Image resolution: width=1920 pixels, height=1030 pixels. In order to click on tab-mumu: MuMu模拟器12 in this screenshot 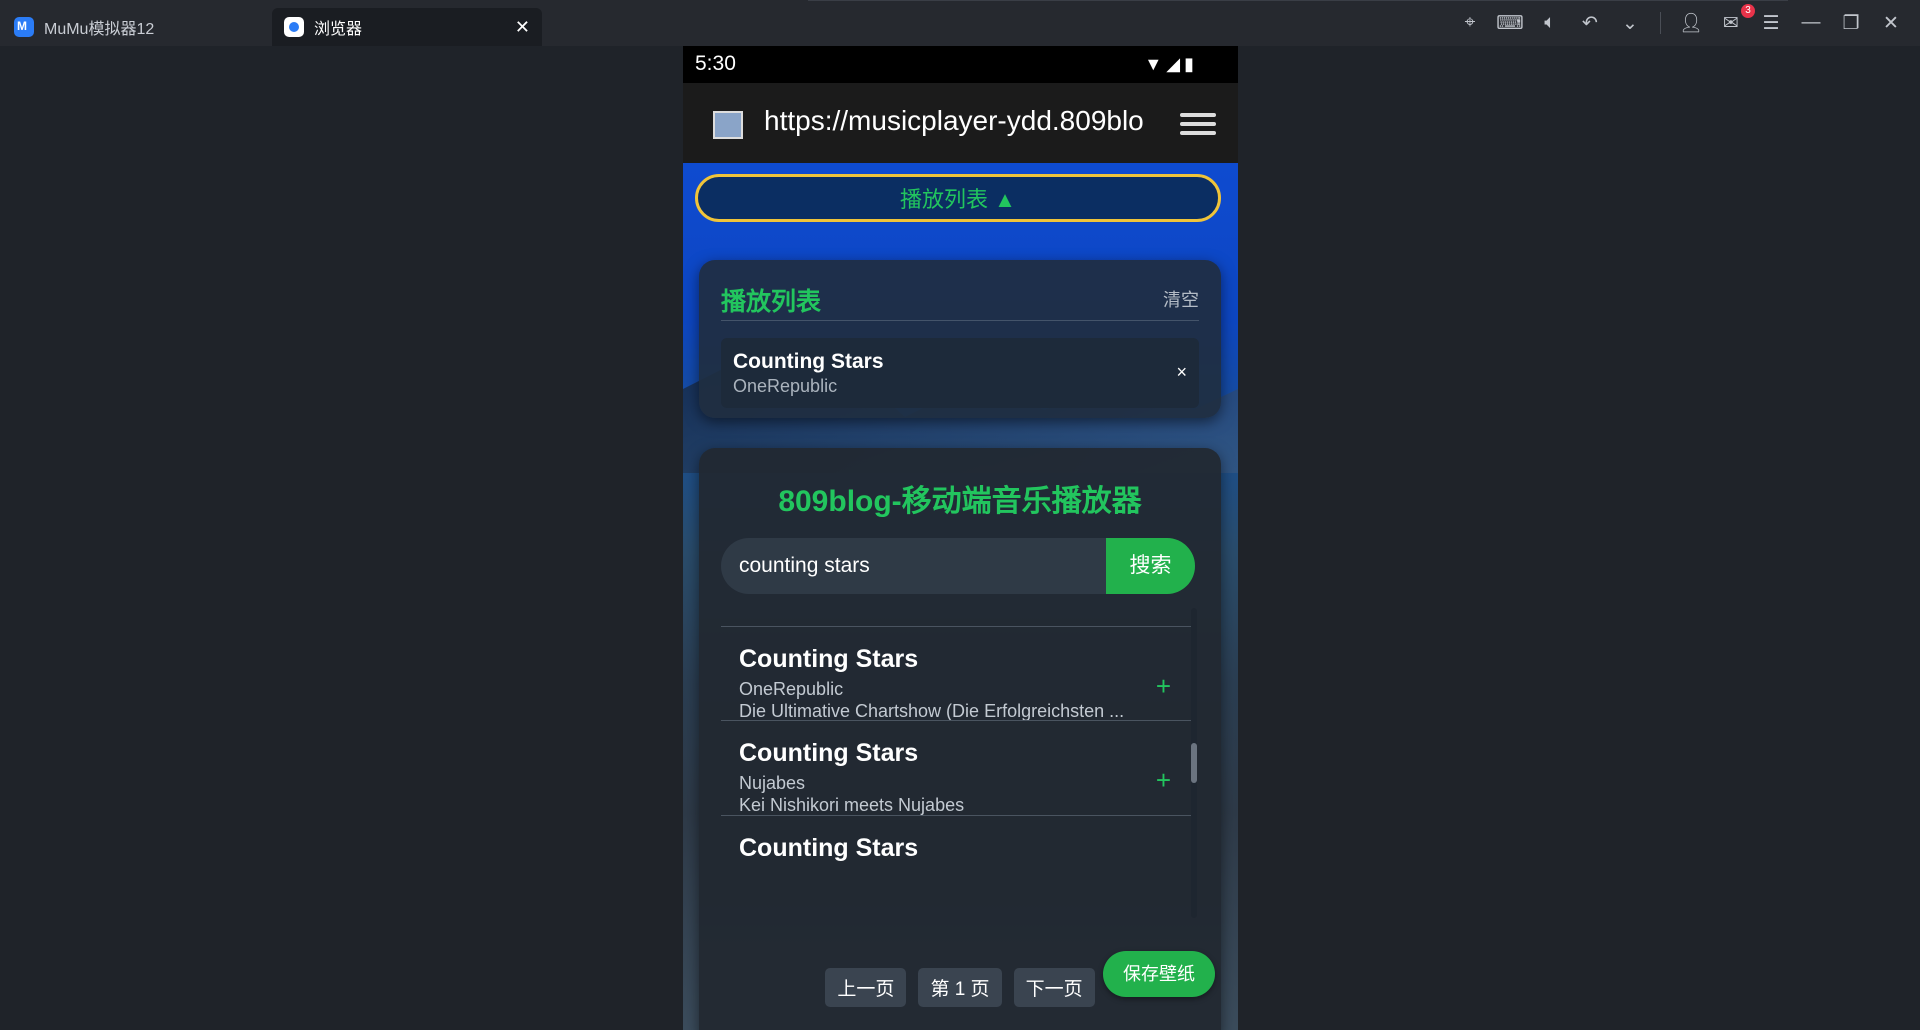, I will do `click(135, 27)`.